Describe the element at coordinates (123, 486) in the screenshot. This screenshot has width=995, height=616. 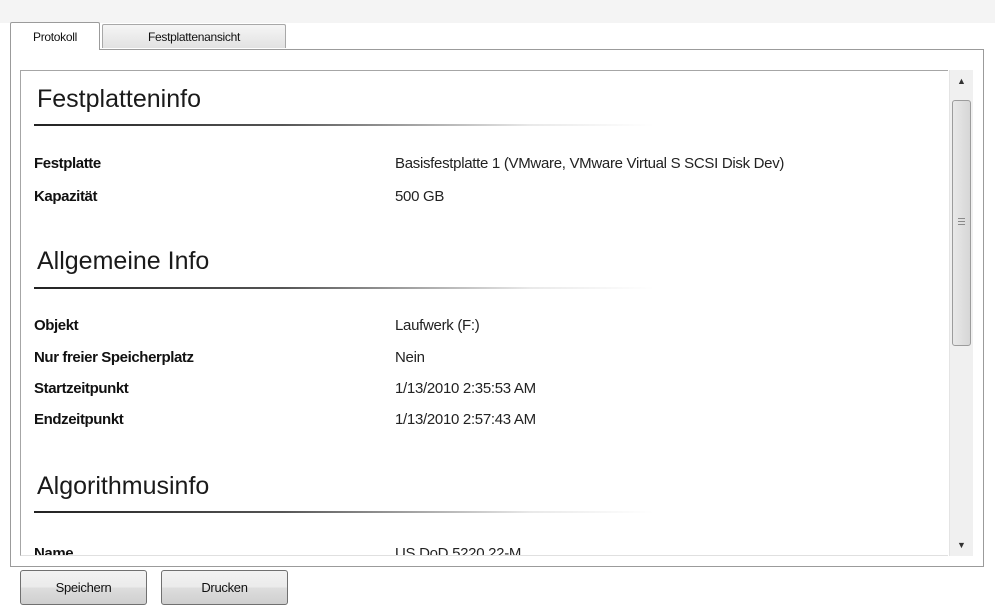
I see `section-title-algorithmusinfo: Algorithmusinfo` at that location.